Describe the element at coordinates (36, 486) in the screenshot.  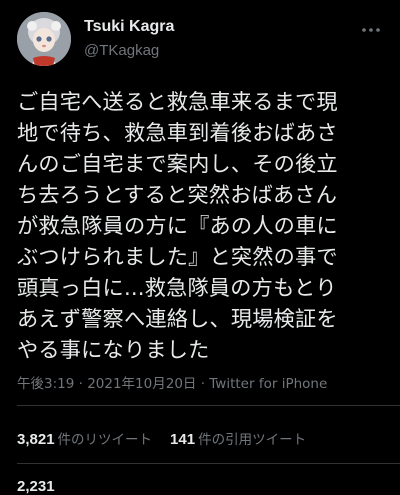
I see `likes-count-partial: 2,231` at that location.